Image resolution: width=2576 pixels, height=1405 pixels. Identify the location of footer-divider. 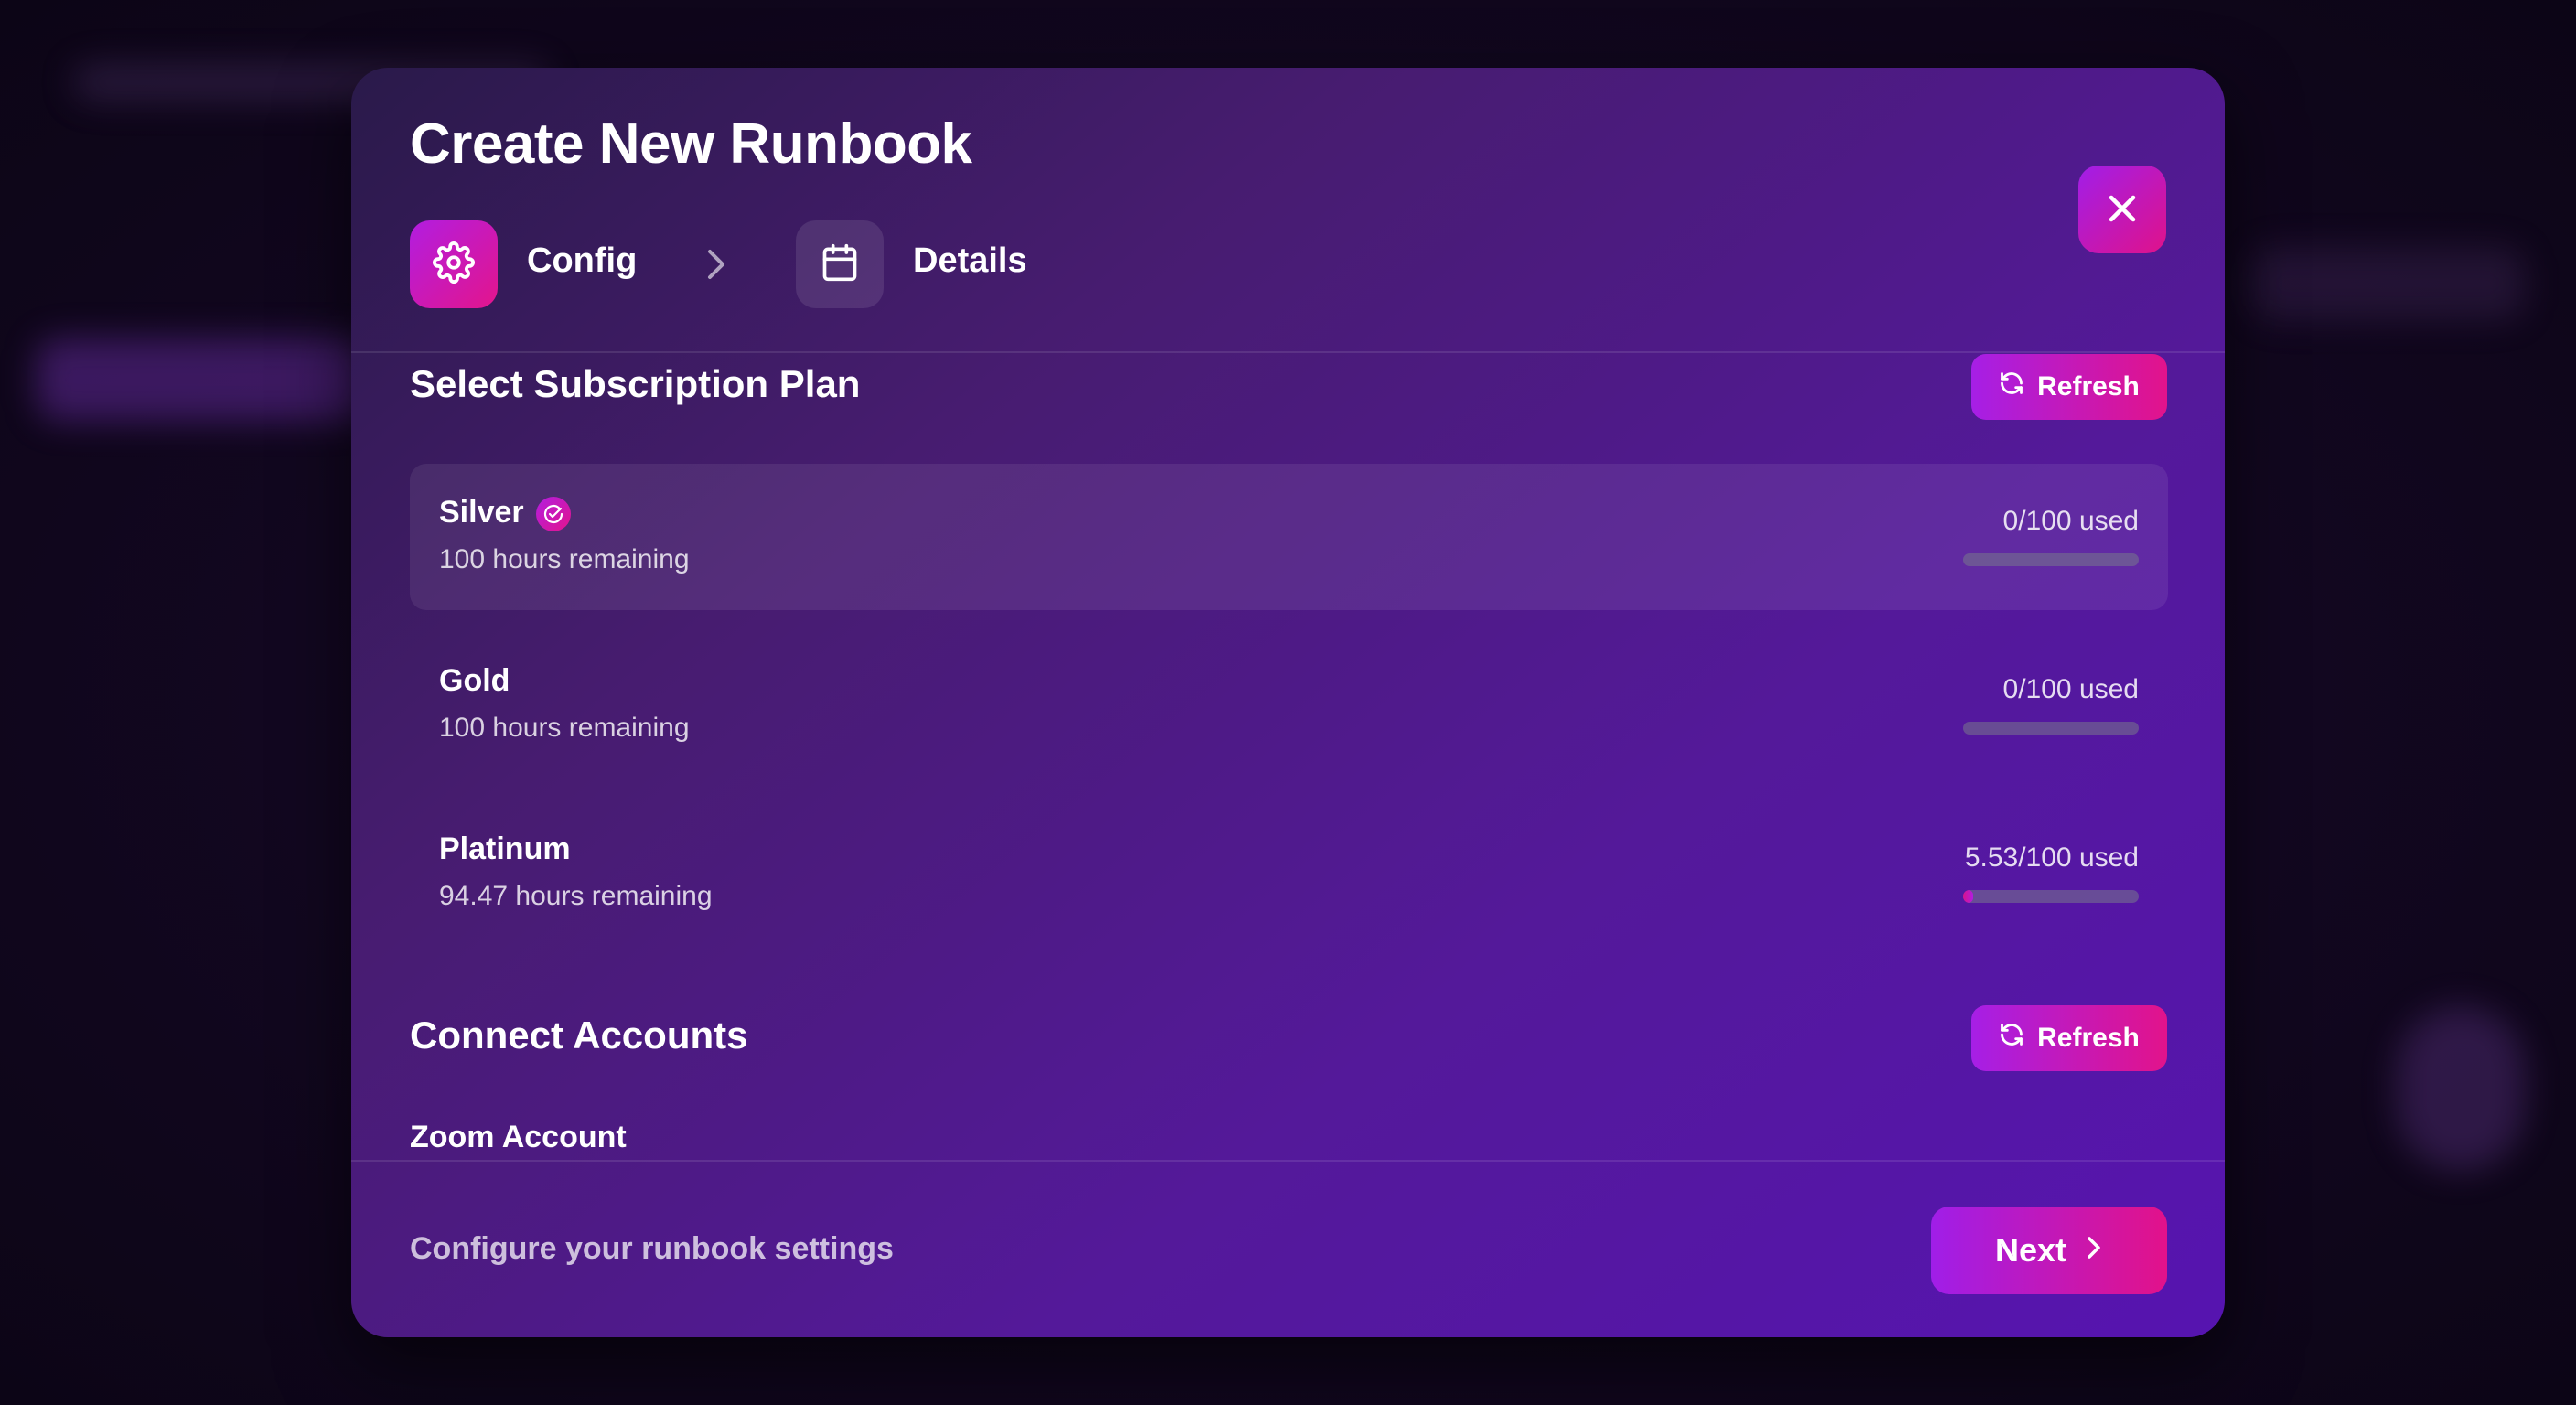
(1288, 1161).